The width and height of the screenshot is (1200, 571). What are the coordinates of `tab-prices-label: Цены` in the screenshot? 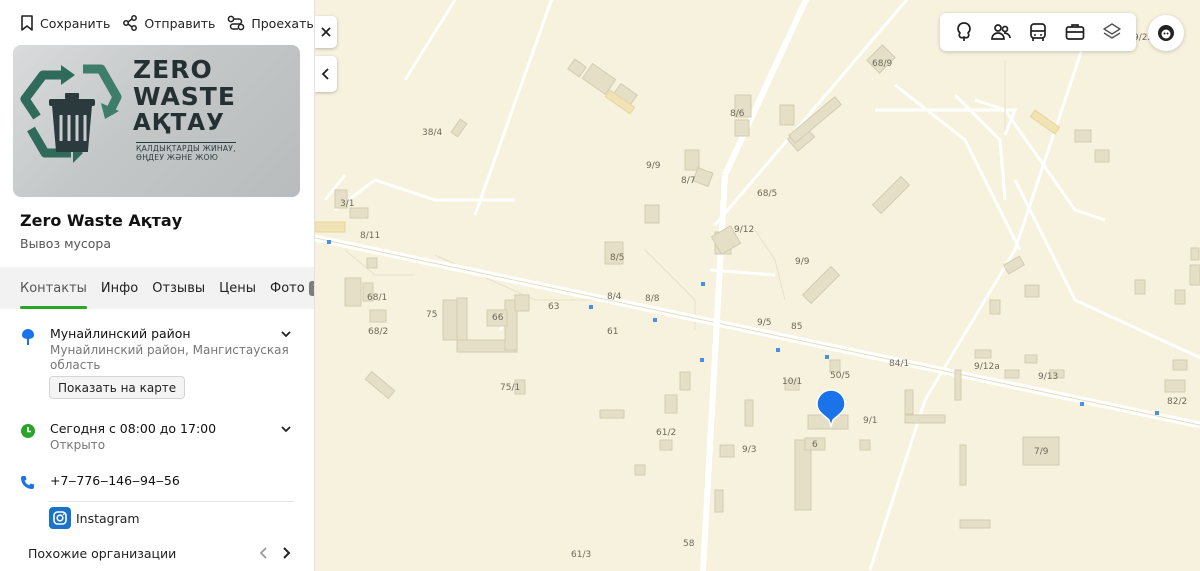 It's located at (237, 288).